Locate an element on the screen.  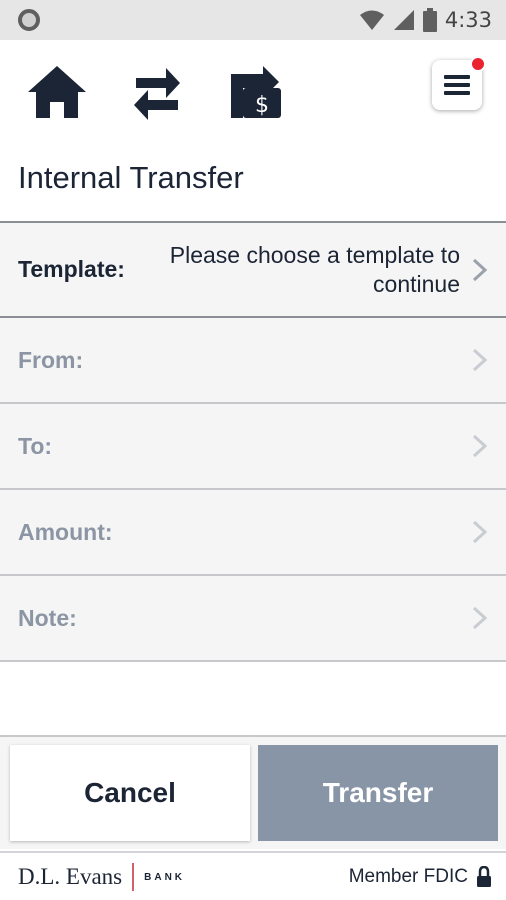
menu-icon is located at coordinates (457, 85).